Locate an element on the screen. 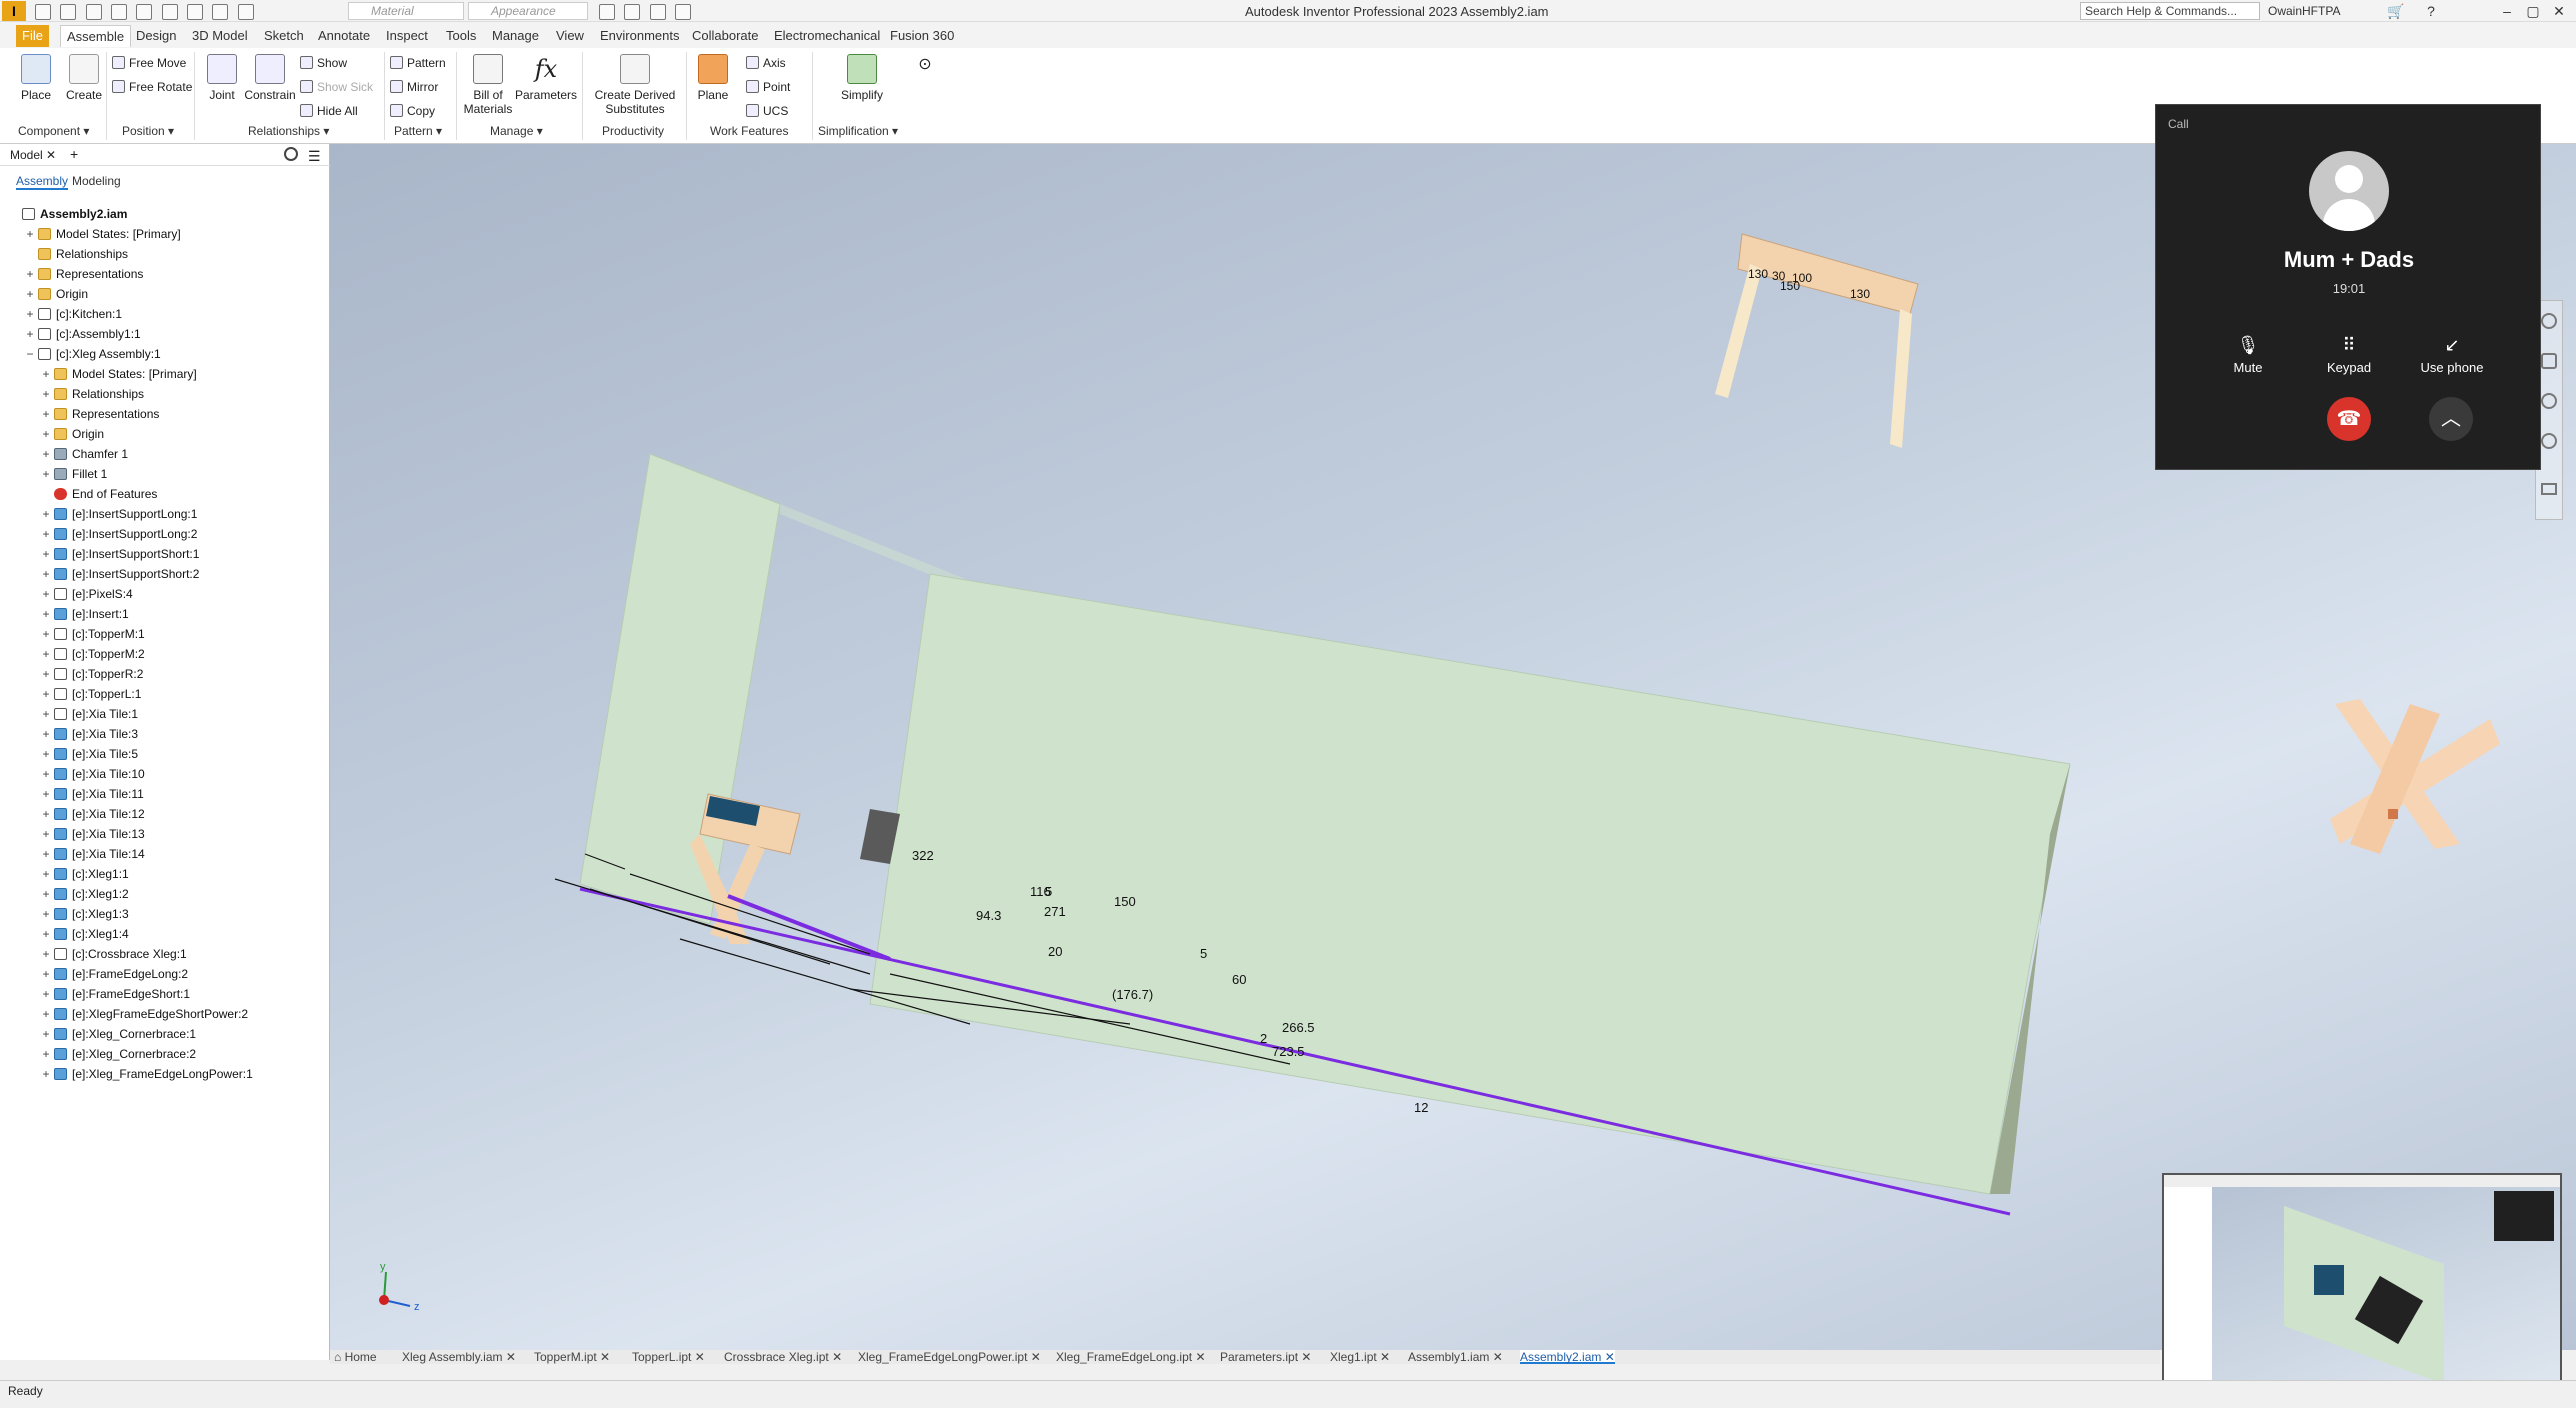 The image size is (2576, 1408). mute-button: 🎙 Mute is located at coordinates (2248, 355).